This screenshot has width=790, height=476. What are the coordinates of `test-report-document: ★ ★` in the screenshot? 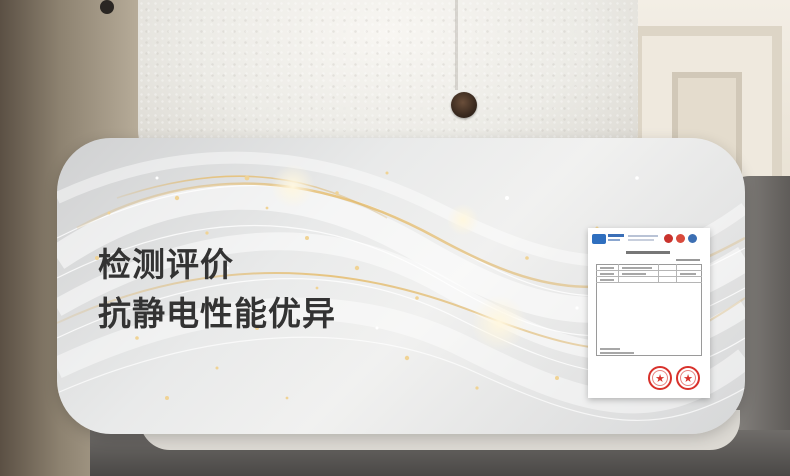 It's located at (649, 313).